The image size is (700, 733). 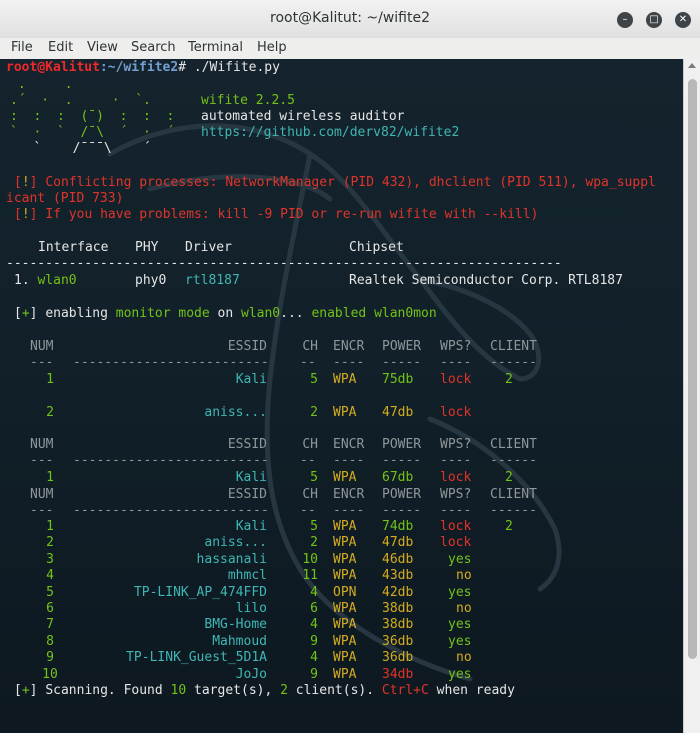 I want to click on table-rule-1-3: ----, so click(x=349, y=362).